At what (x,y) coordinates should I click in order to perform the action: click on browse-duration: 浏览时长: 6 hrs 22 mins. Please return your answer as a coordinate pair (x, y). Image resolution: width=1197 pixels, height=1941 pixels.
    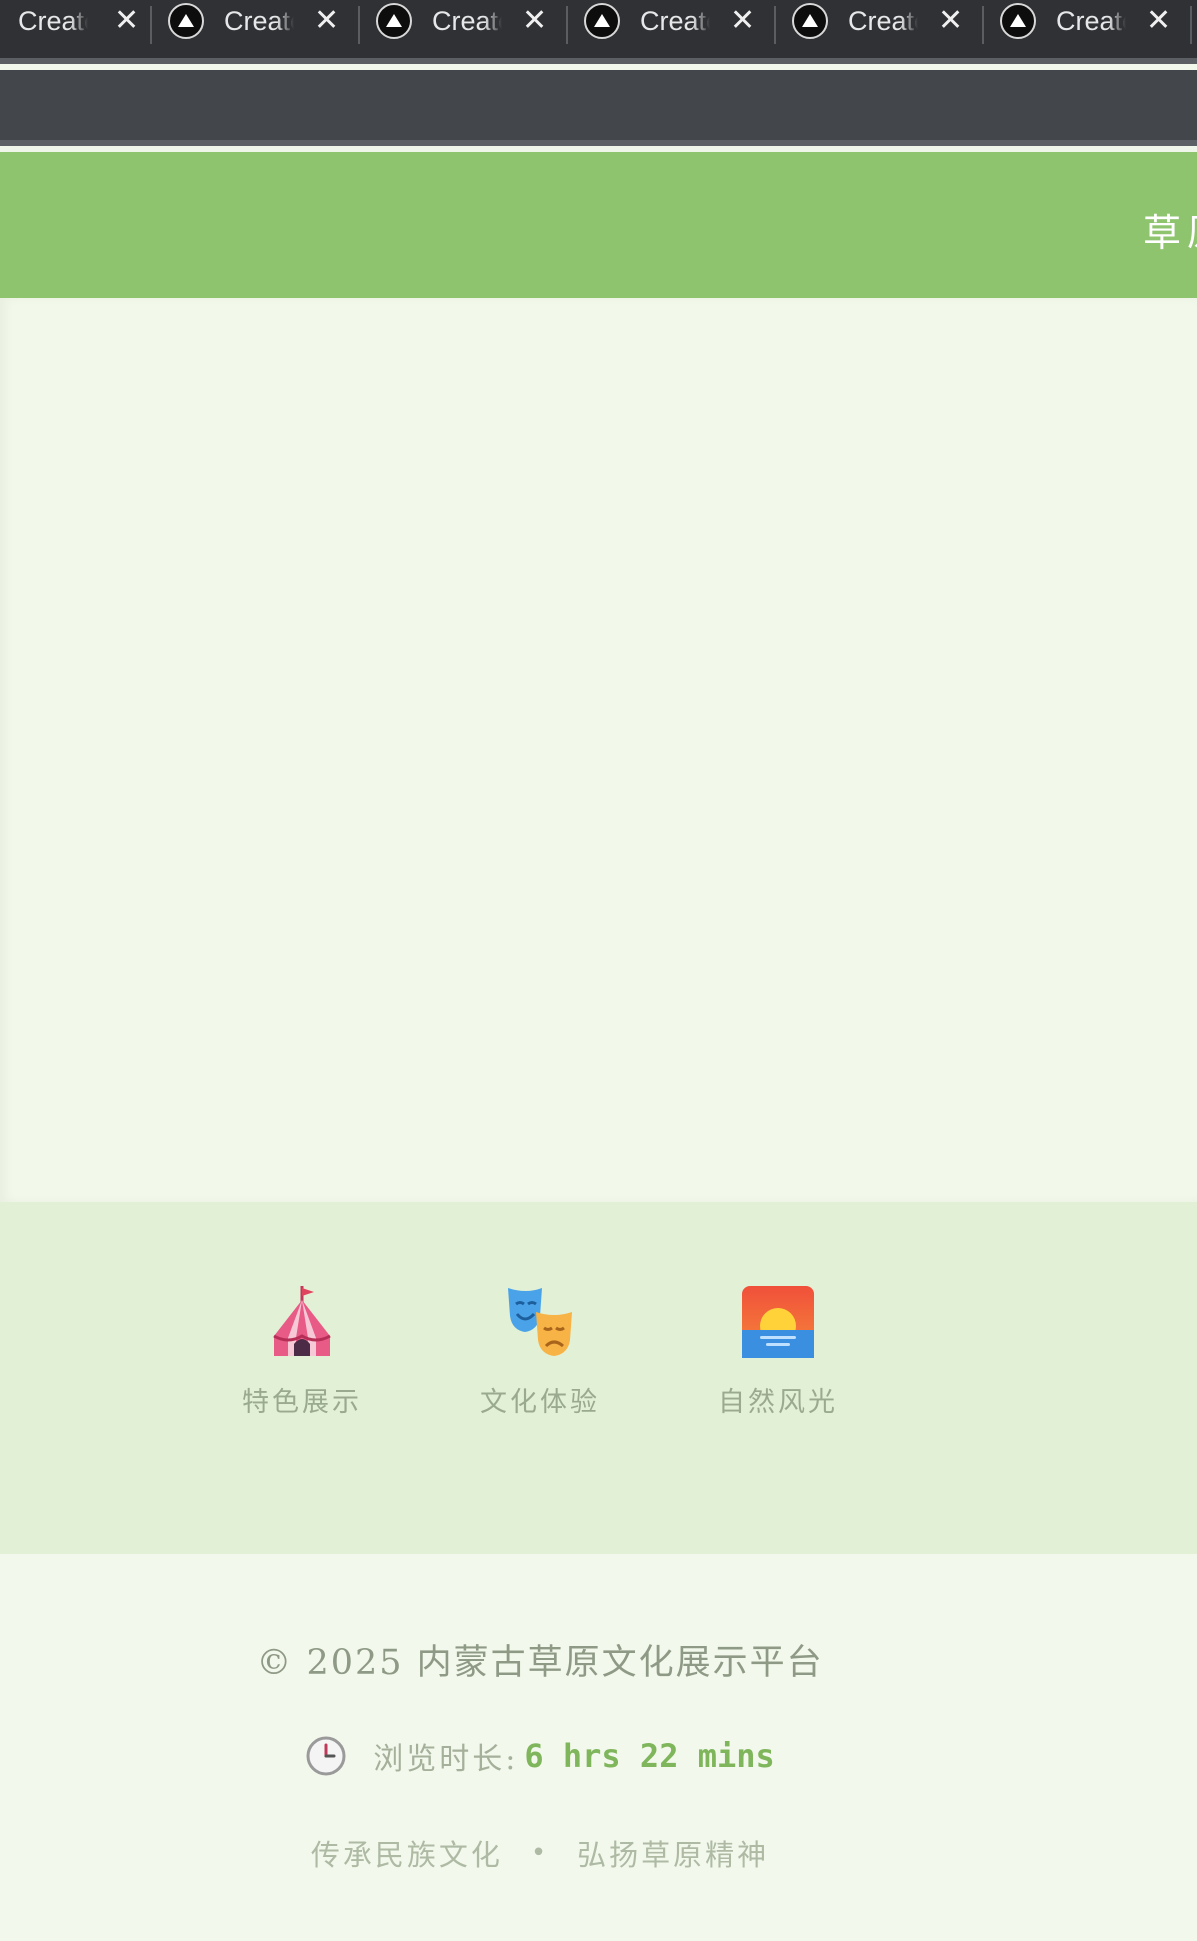
    Looking at the image, I should click on (540, 1756).